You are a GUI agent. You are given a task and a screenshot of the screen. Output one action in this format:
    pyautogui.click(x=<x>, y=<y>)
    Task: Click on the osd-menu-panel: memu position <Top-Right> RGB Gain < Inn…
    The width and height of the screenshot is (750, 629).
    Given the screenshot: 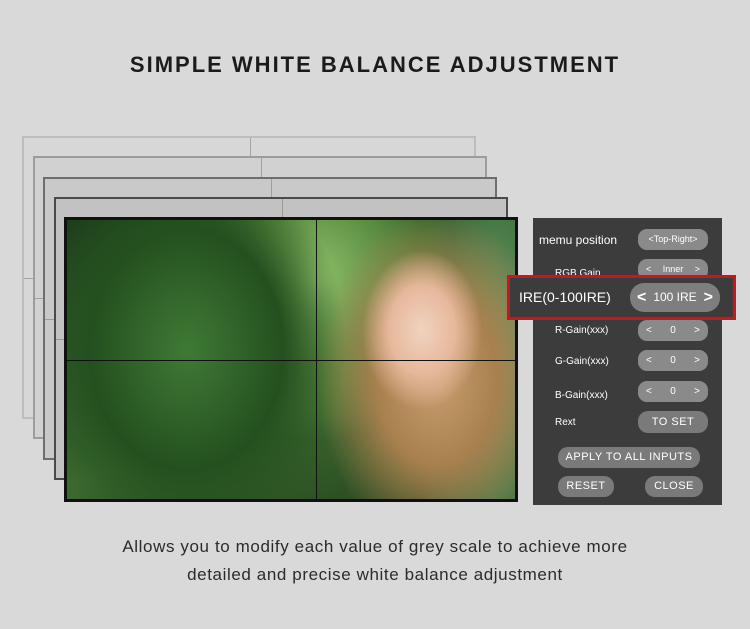 What is the action you would take?
    pyautogui.click(x=627, y=361)
    